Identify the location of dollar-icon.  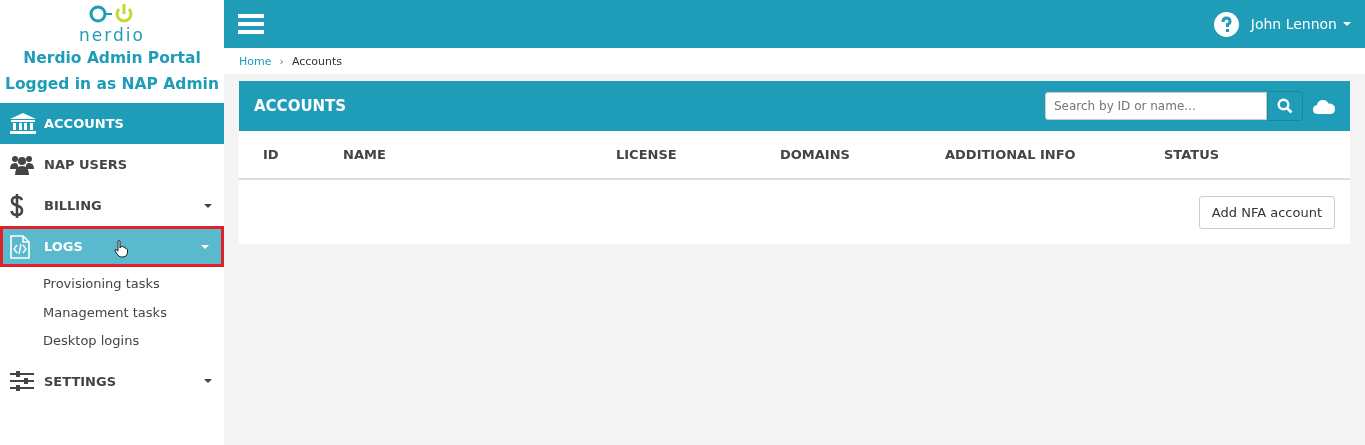
(17, 205).